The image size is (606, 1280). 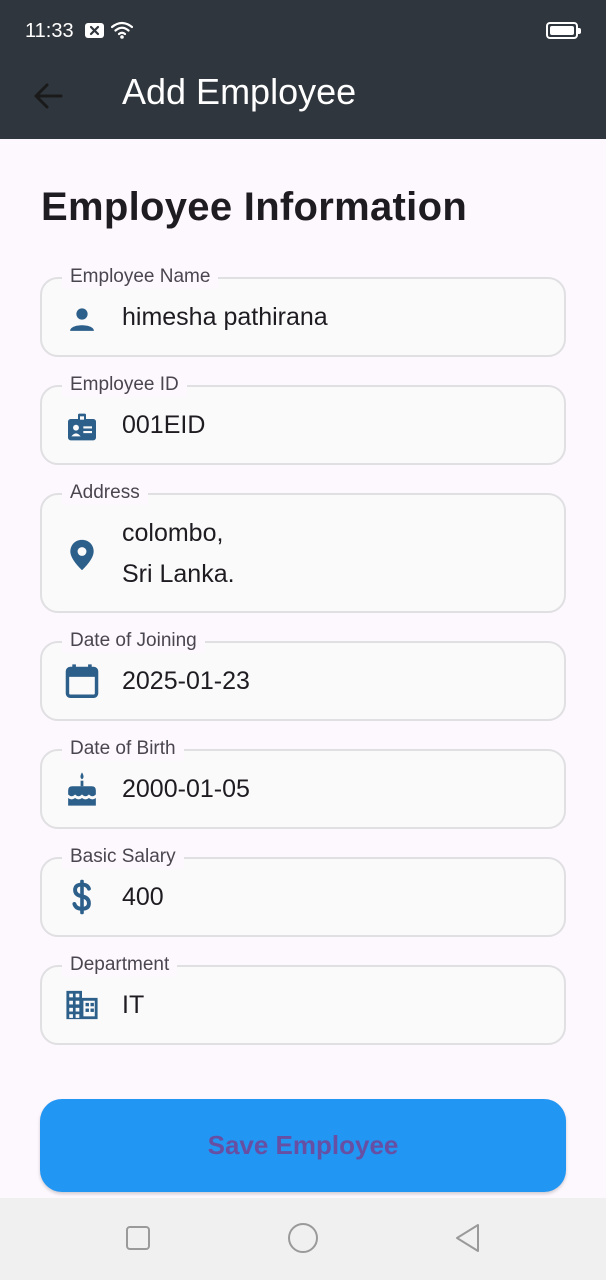 I want to click on field-label: Date of Birth, so click(x=123, y=749).